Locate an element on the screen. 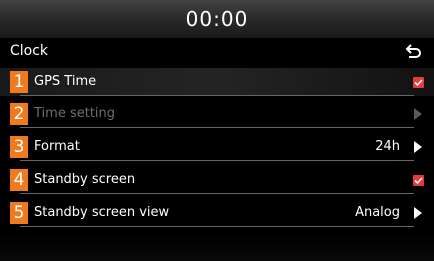 The width and height of the screenshot is (434, 261). menu-item-standby-screen: 4 Standby screen is located at coordinates (217, 180).